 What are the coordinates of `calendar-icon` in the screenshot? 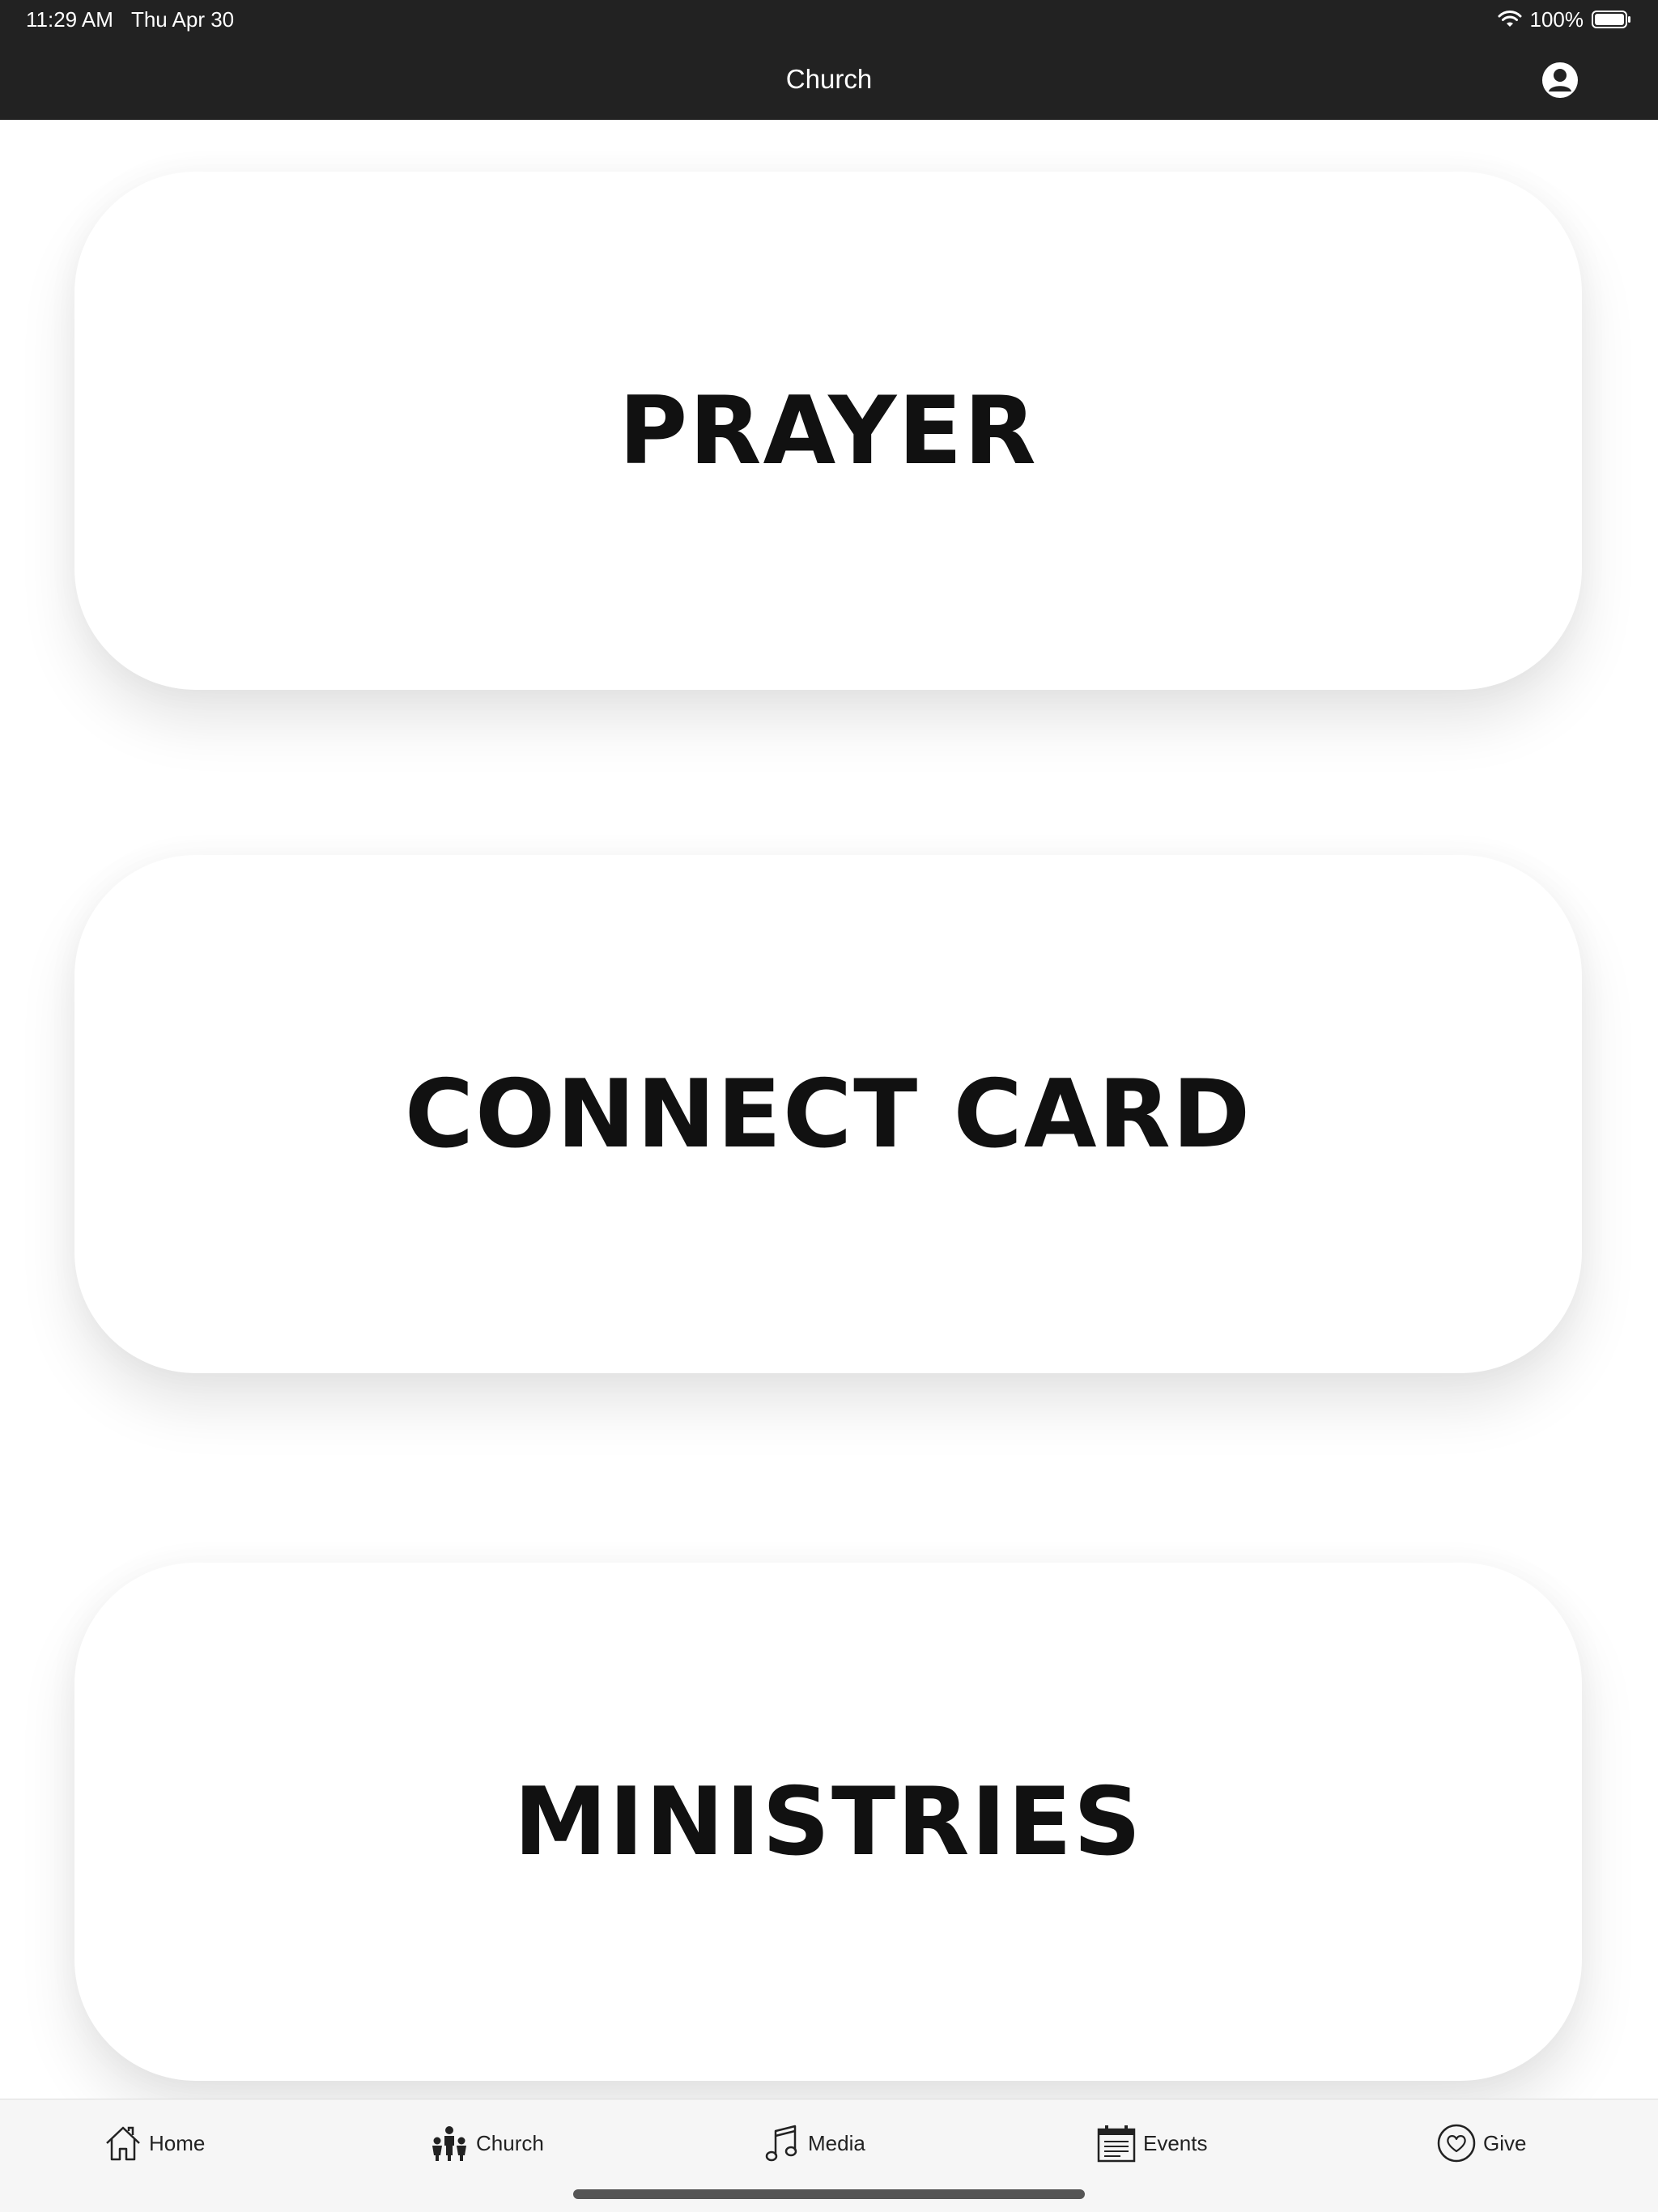 It's located at (1116, 2143).